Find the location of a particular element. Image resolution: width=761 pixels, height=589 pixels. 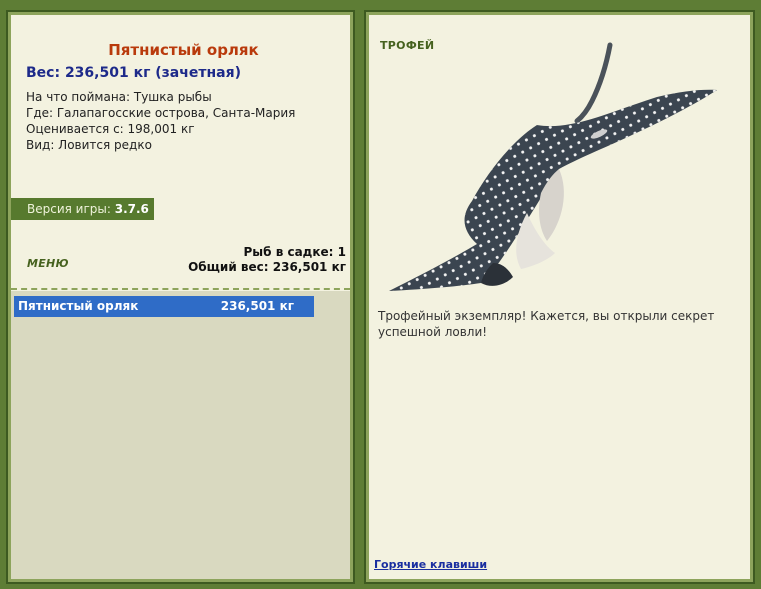

fish-count: Рыб в садке: 1 is located at coordinates (295, 252).